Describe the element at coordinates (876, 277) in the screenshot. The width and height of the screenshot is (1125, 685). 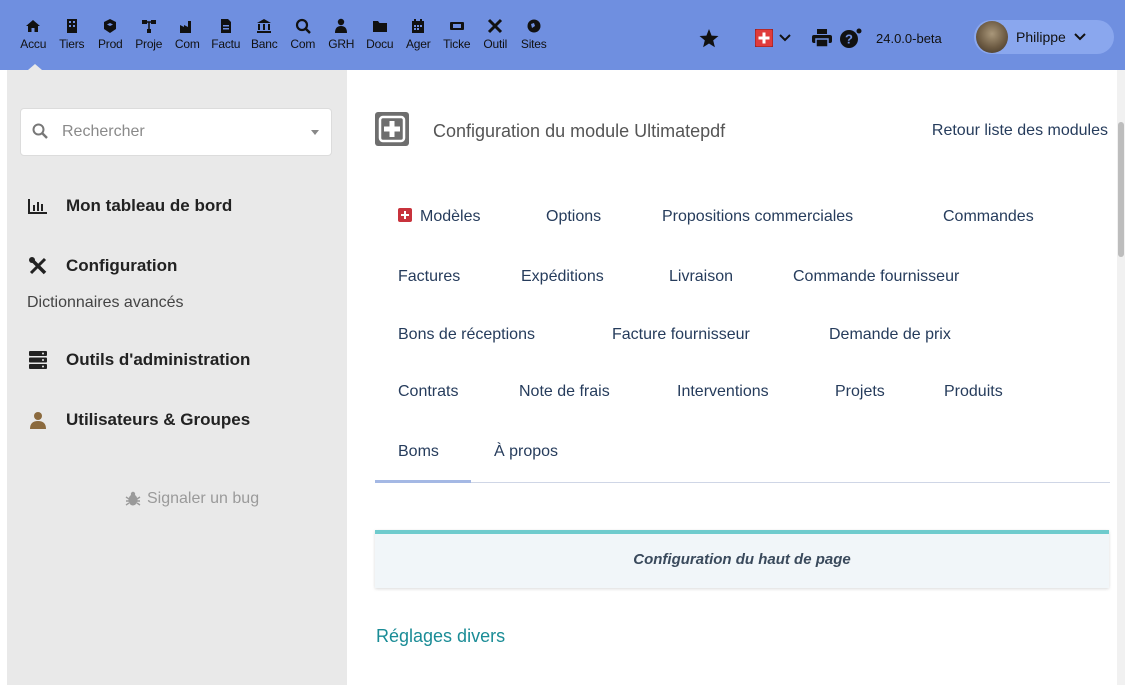
I see `tab-supplier-order: Commande fournisseur` at that location.